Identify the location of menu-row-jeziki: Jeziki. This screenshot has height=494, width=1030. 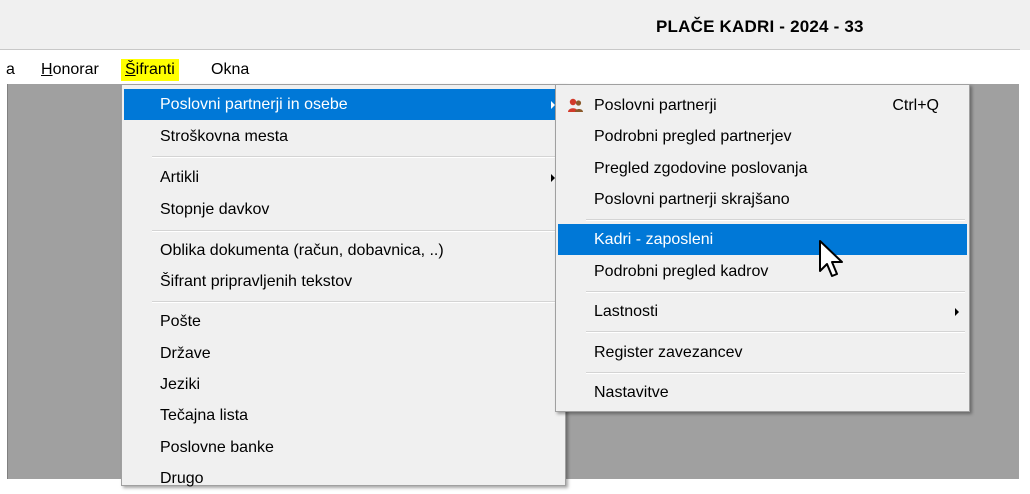
(343, 384).